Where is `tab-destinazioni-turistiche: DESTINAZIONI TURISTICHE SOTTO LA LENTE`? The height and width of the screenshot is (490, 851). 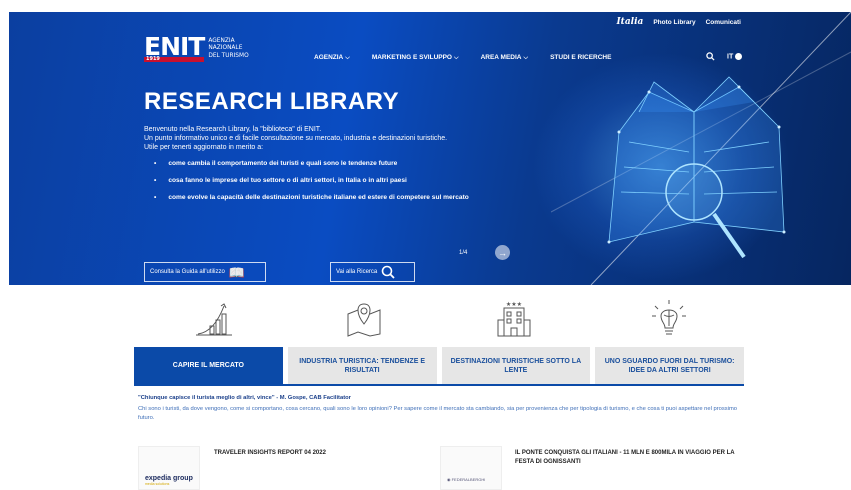
tab-destinazioni-turistiche: DESTINAZIONI TURISTICHE SOTTO LA LENTE is located at coordinates (516, 365).